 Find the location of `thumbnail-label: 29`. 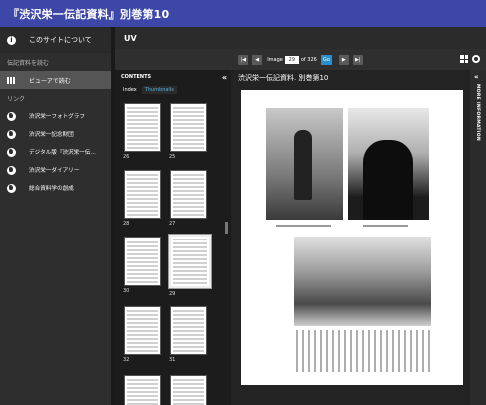

thumbnail-label: 29 is located at coordinates (172, 294).